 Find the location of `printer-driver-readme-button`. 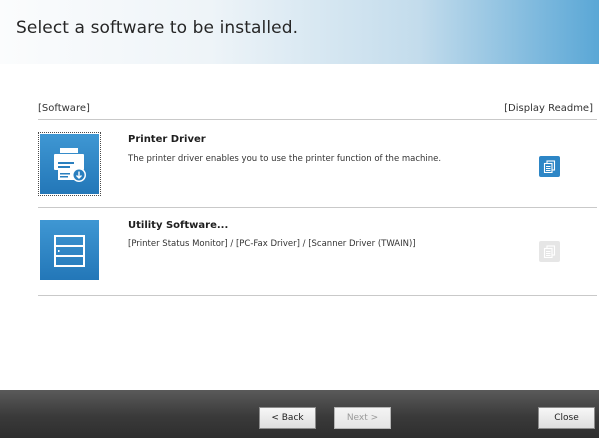

printer-driver-readme-button is located at coordinates (549, 166).